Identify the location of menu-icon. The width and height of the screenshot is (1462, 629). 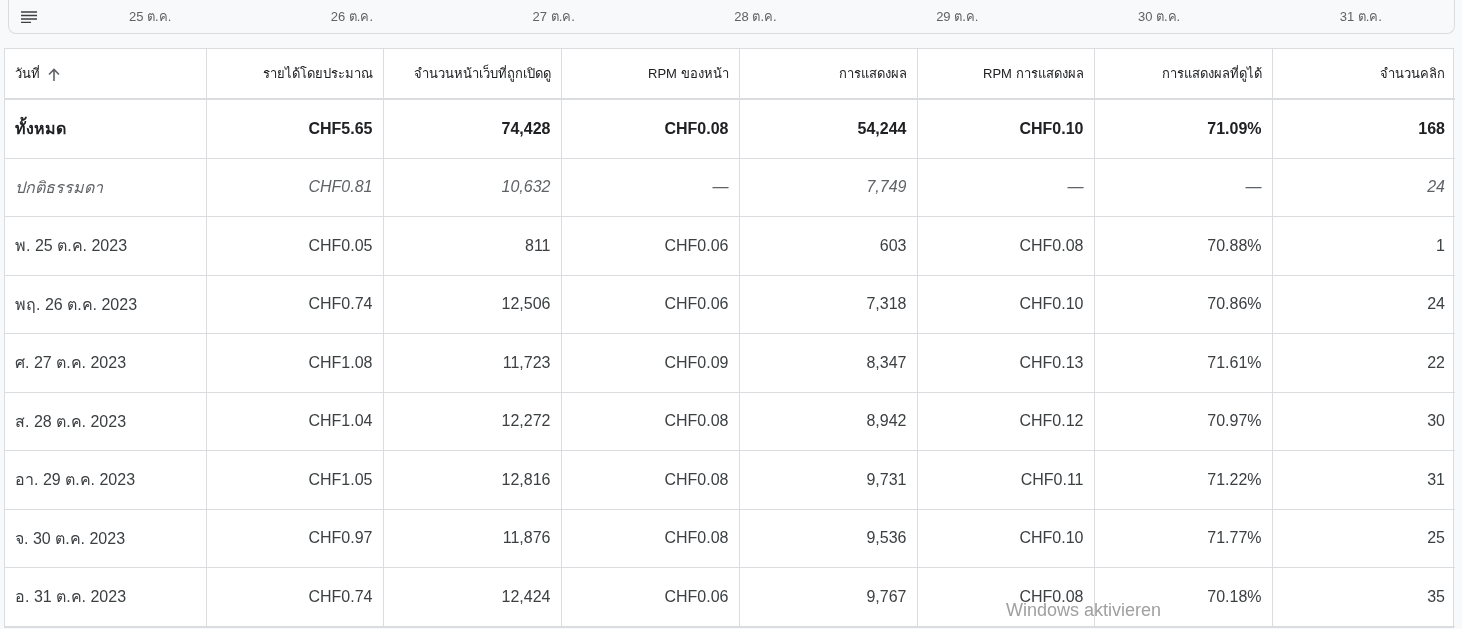
(29, 16).